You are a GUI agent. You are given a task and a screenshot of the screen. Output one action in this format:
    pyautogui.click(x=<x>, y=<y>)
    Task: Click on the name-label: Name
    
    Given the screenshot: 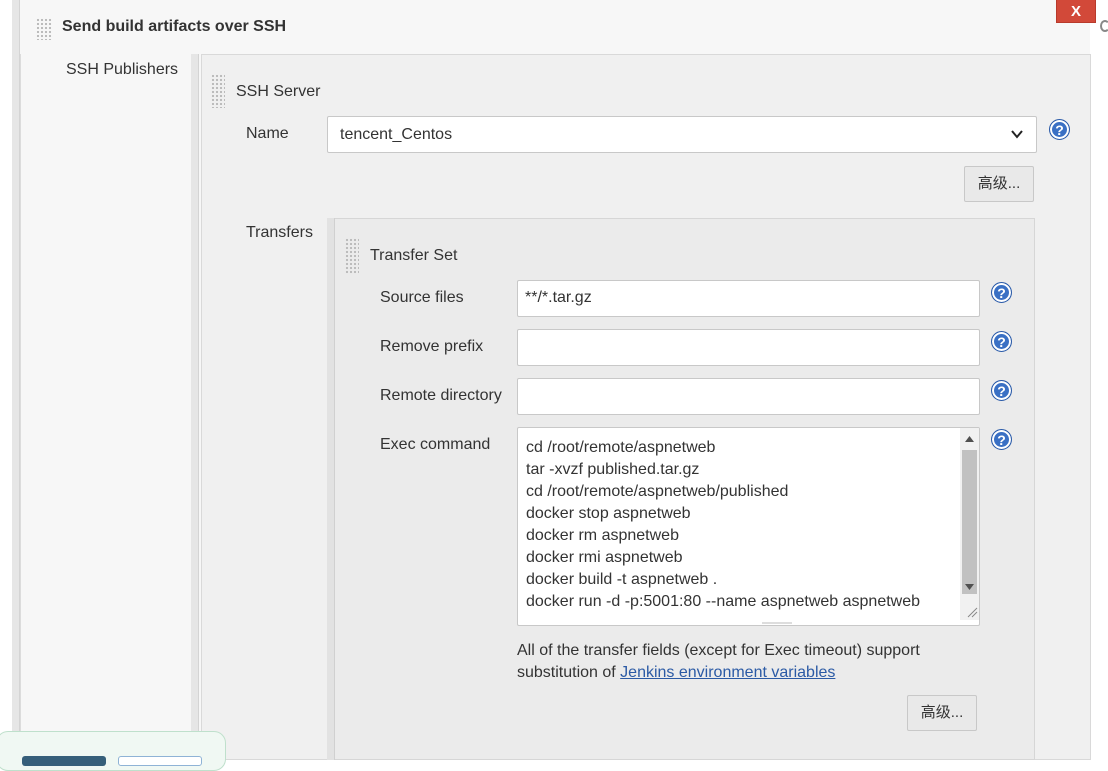 What is the action you would take?
    pyautogui.click(x=267, y=133)
    